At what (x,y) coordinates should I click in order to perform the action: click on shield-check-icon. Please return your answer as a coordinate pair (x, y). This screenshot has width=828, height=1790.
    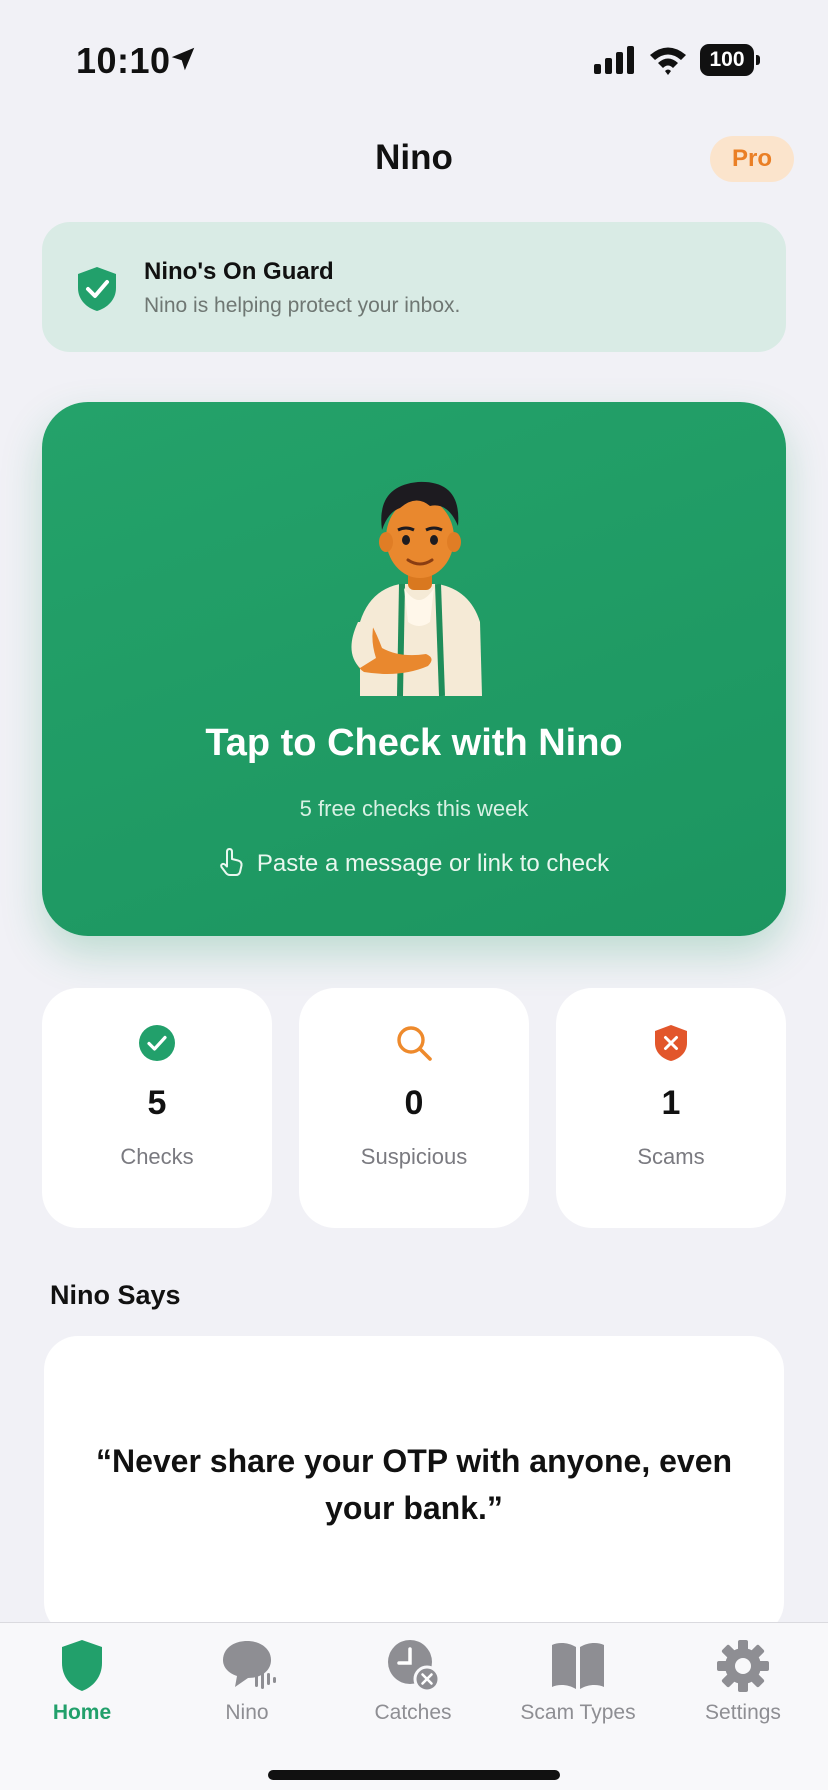
    Looking at the image, I should click on (97, 289).